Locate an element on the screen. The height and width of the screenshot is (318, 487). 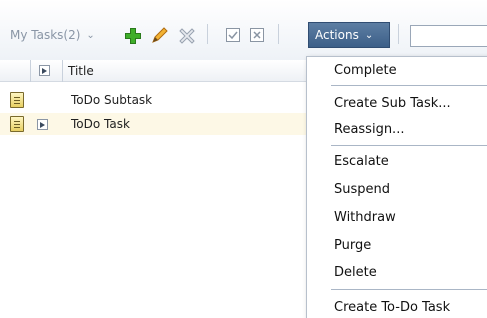
menu-item-complete: Complete is located at coordinates (397, 71).